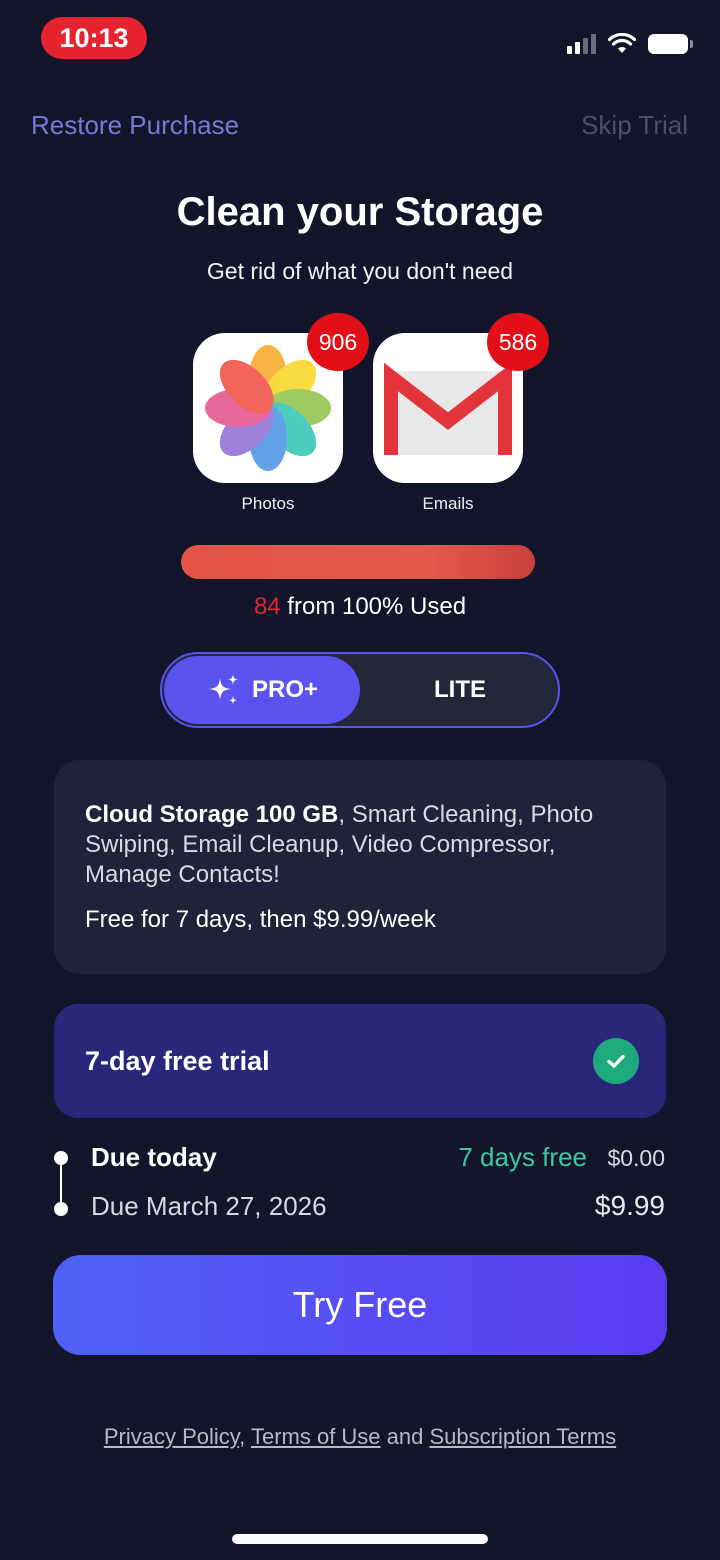  I want to click on battery-icon, so click(670, 44).